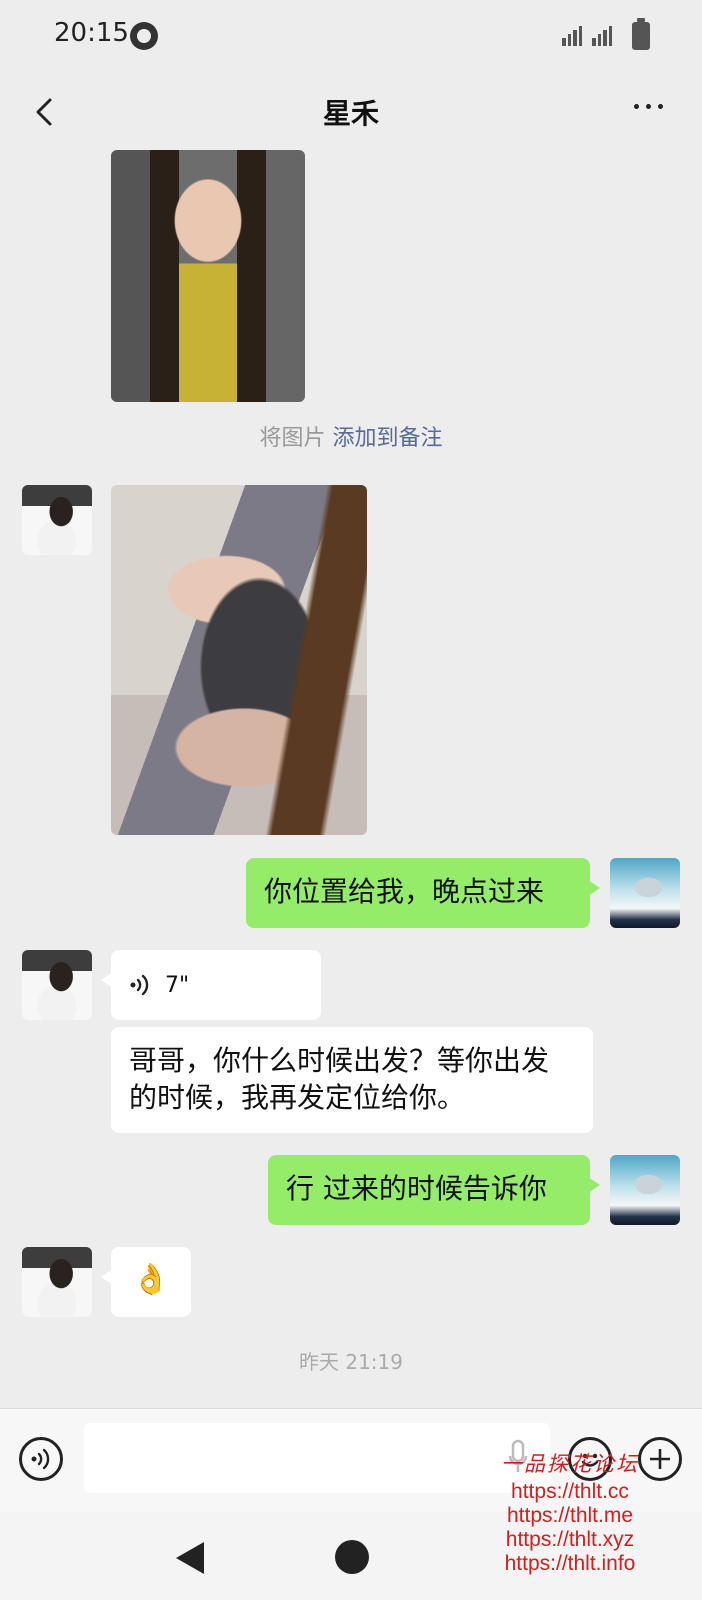 The width and height of the screenshot is (702, 1600). I want to click on emoji-message: 👌, so click(146, 1282).